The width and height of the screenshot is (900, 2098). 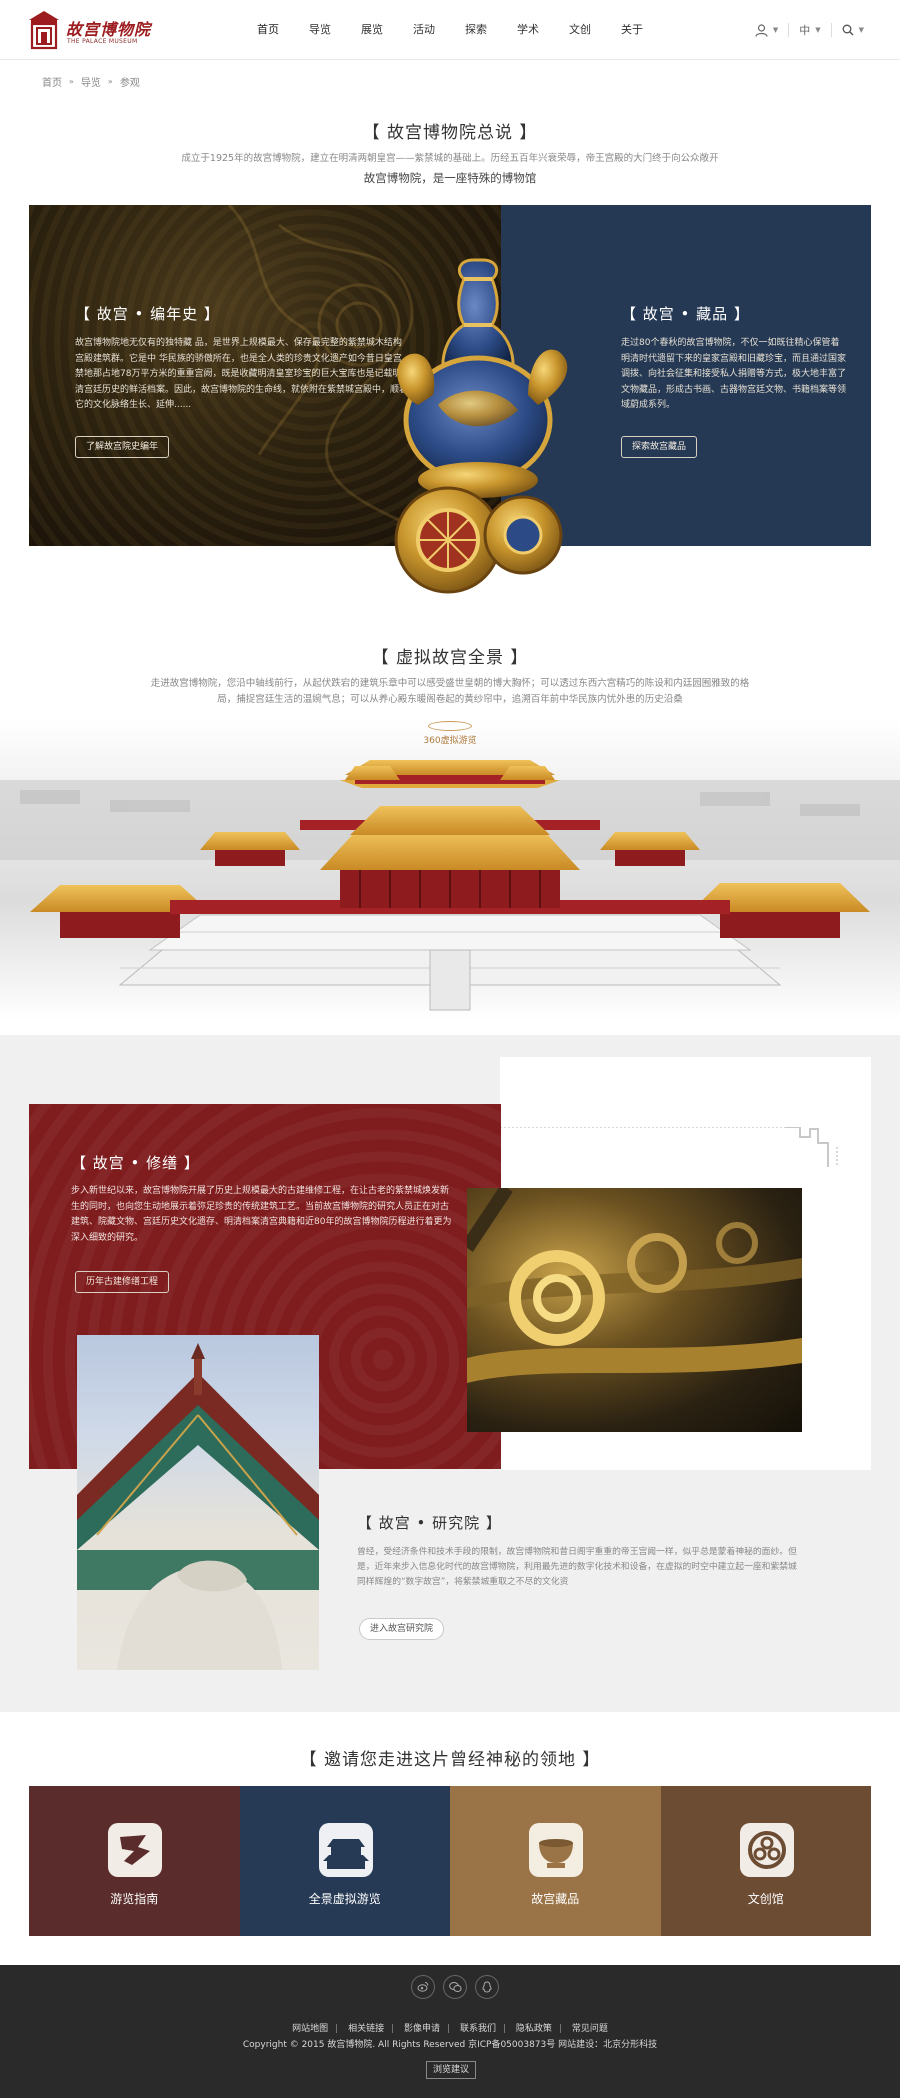 What do you see at coordinates (632, 30) in the screenshot?
I see `nav-about: 关于` at bounding box center [632, 30].